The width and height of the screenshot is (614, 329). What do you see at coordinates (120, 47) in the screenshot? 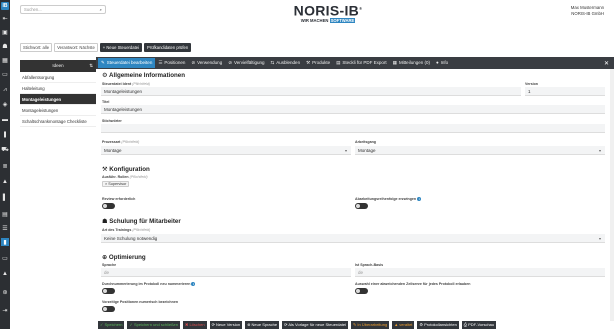
I see `new-control-file-button: + Neue Steuerdatei` at bounding box center [120, 47].